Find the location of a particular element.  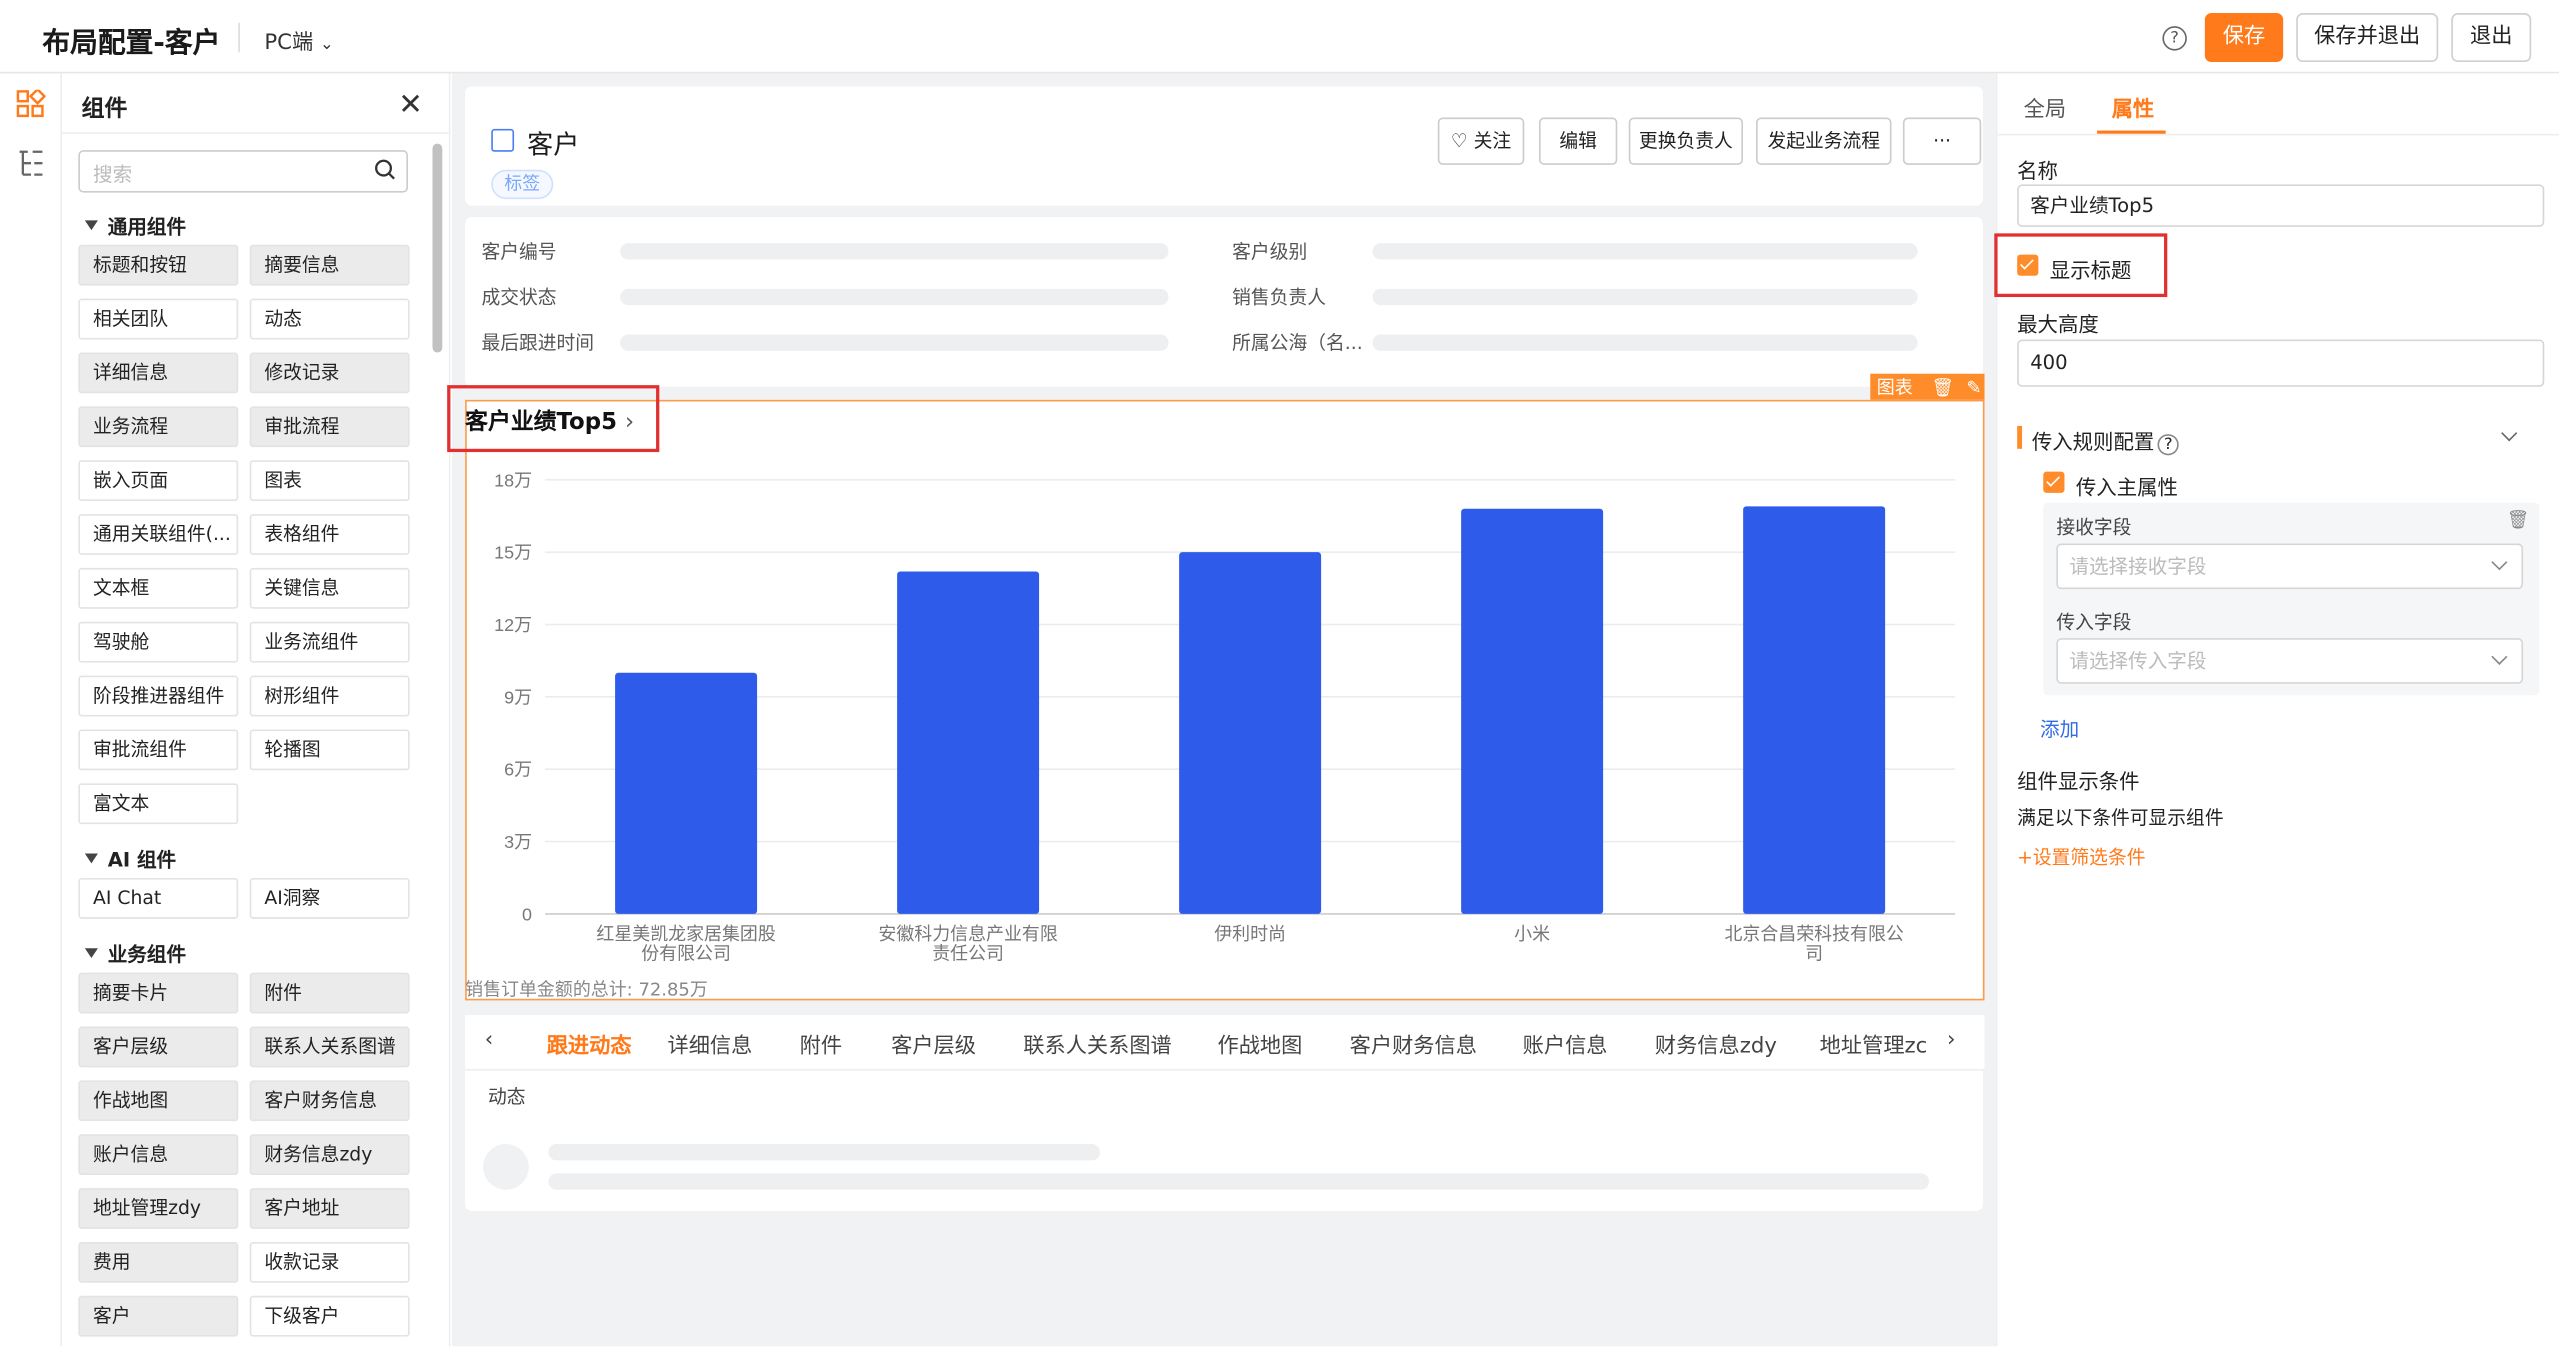

tab-item: 跟进动态 is located at coordinates (589, 1043).